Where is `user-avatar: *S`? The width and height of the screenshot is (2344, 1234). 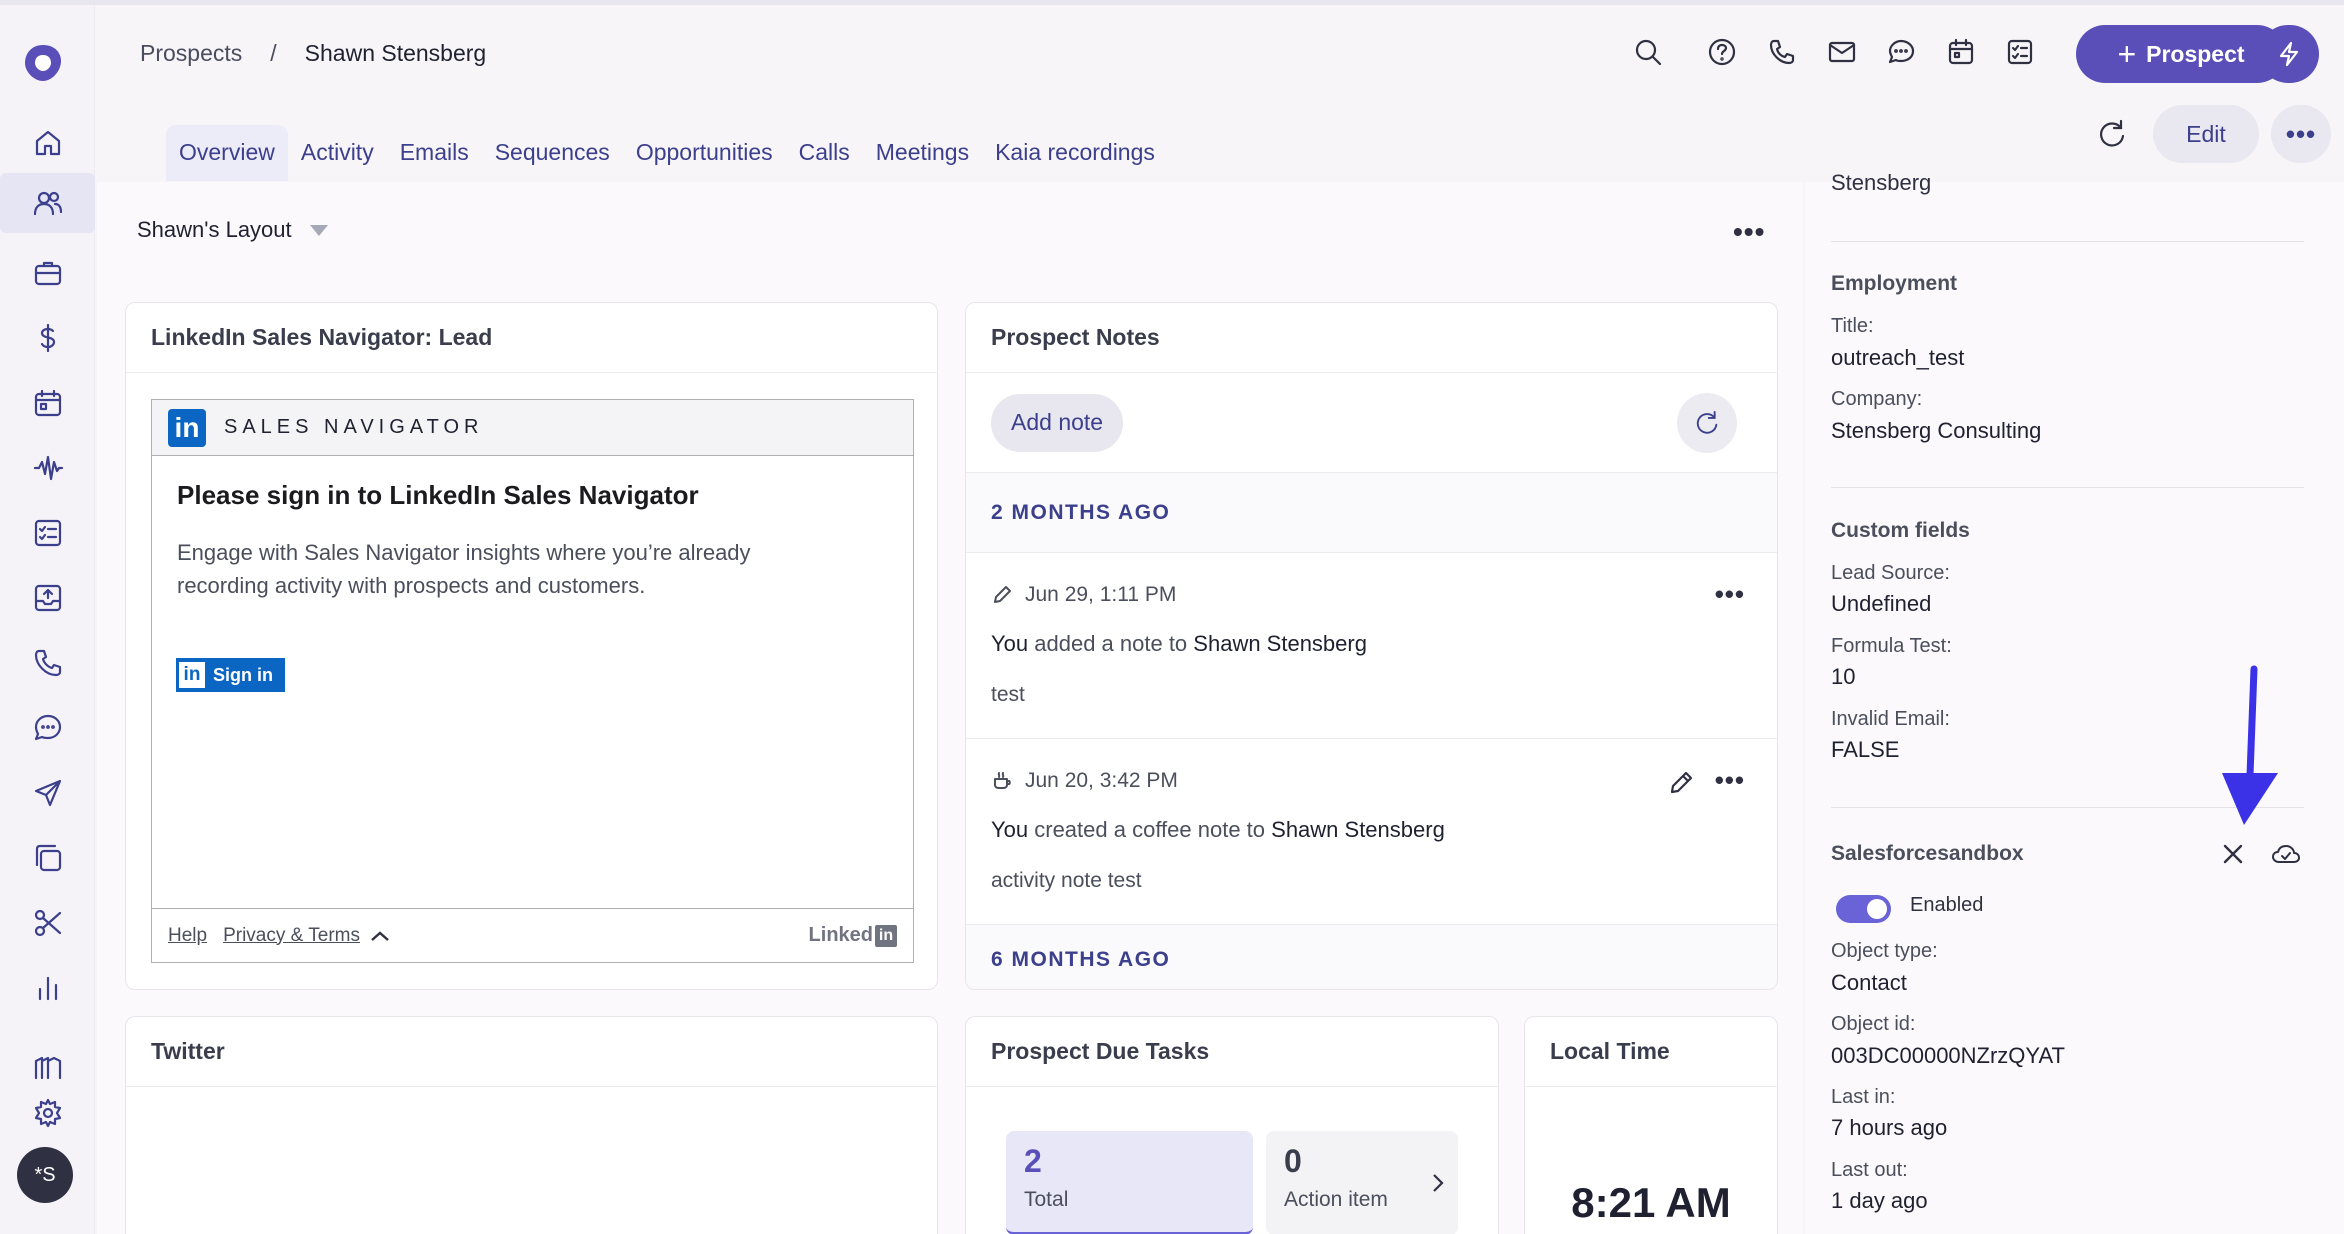
user-avatar: *S is located at coordinates (45, 1175).